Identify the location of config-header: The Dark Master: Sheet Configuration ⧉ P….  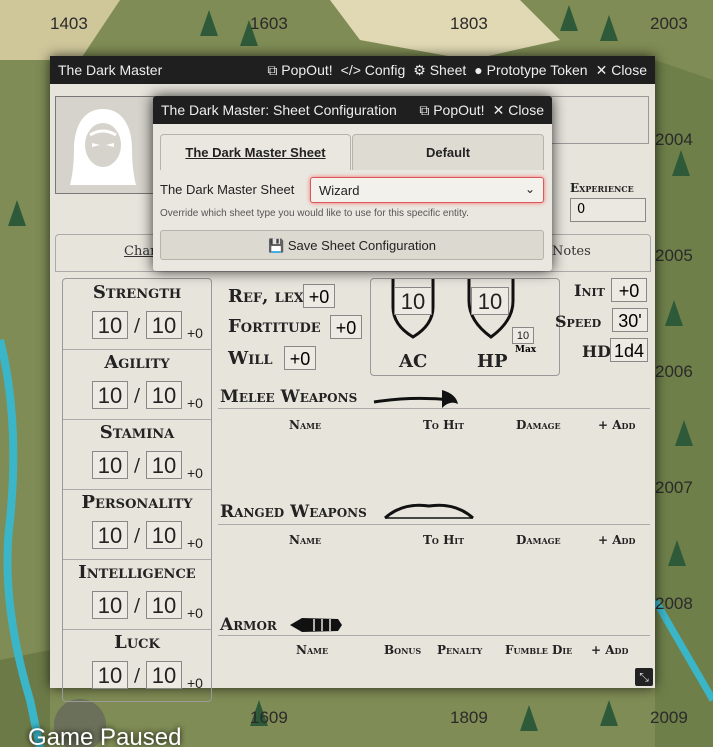
(352, 110).